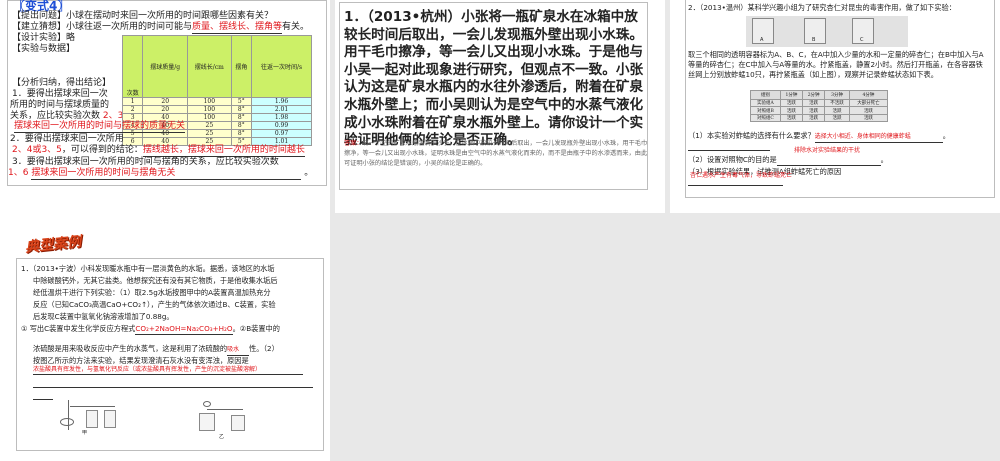 This screenshot has height=461, width=1000. Describe the element at coordinates (60, 94) in the screenshot. I see `text-line: 1．要得出摆球来回一次` at that location.